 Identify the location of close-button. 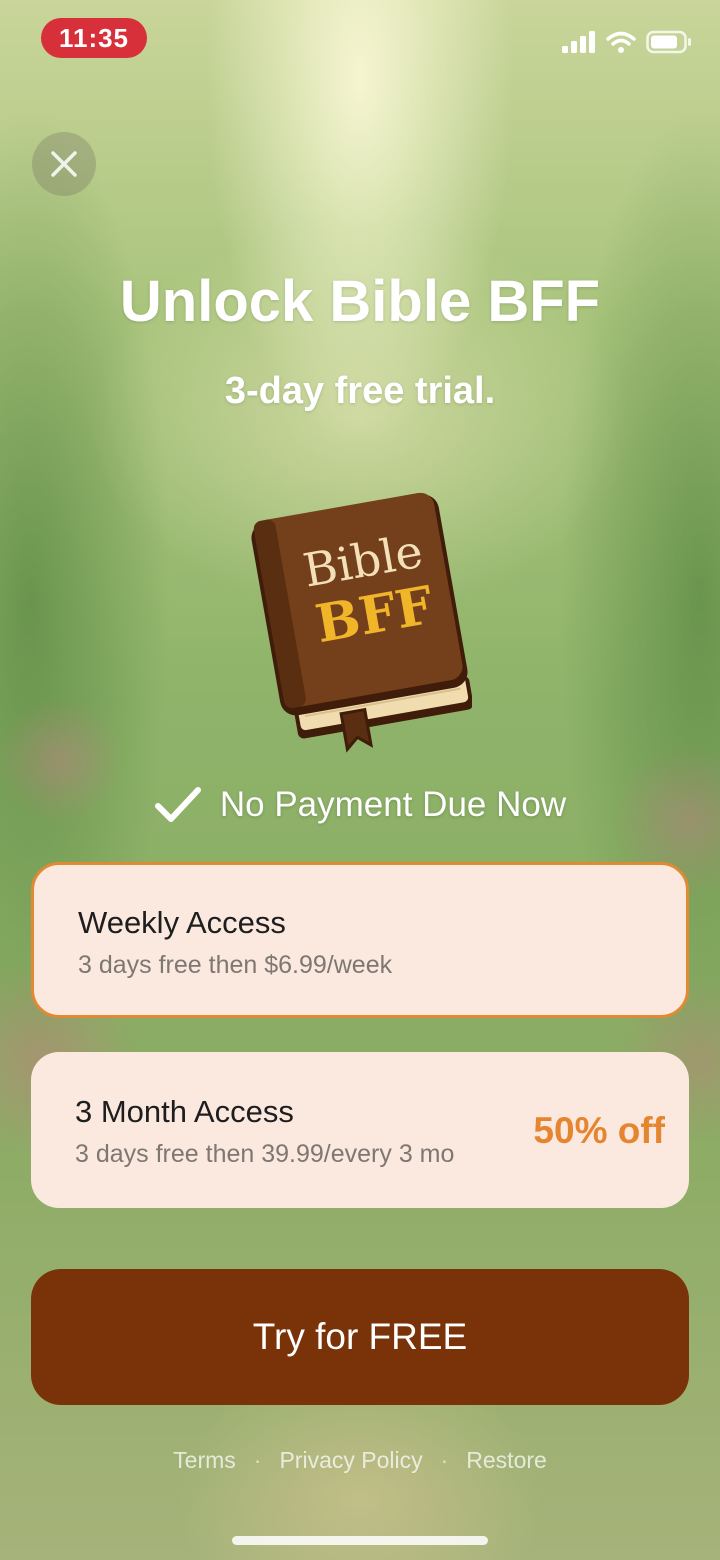
(64, 164).